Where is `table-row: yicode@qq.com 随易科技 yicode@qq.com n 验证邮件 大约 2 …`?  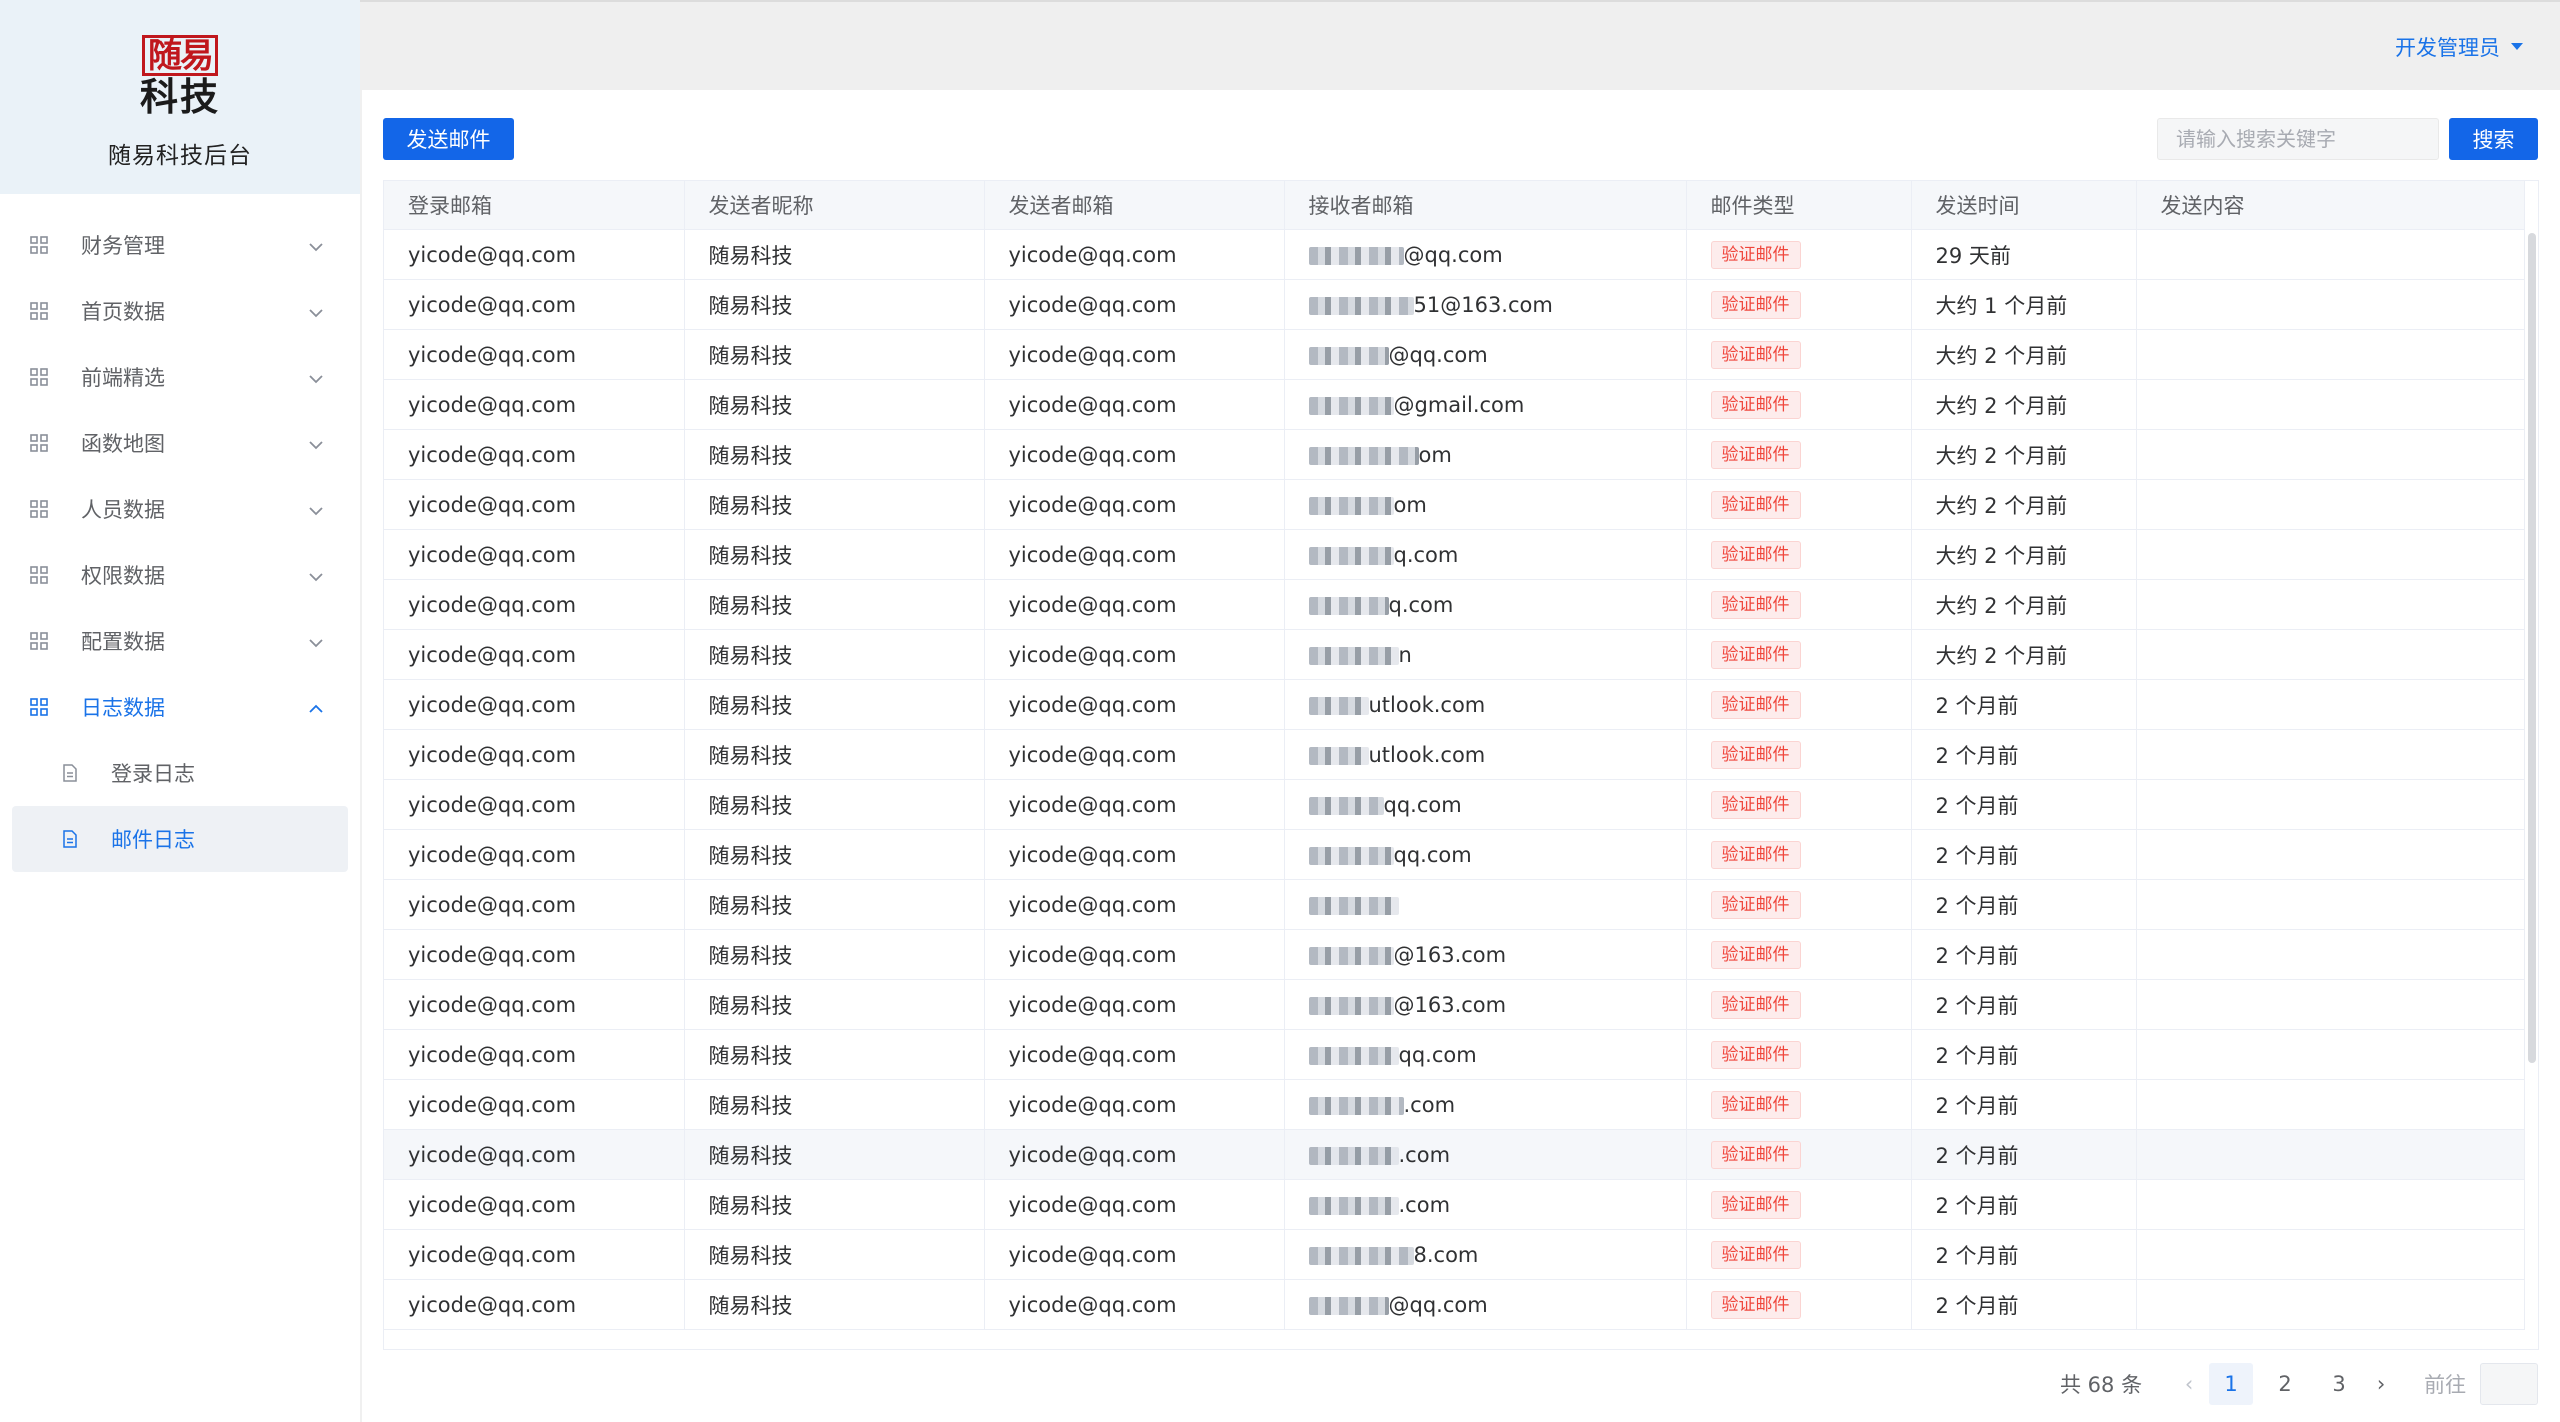 table-row: yicode@qq.com 随易科技 yicode@qq.com n 验证邮件 大约 2 … is located at coordinates (1454, 654).